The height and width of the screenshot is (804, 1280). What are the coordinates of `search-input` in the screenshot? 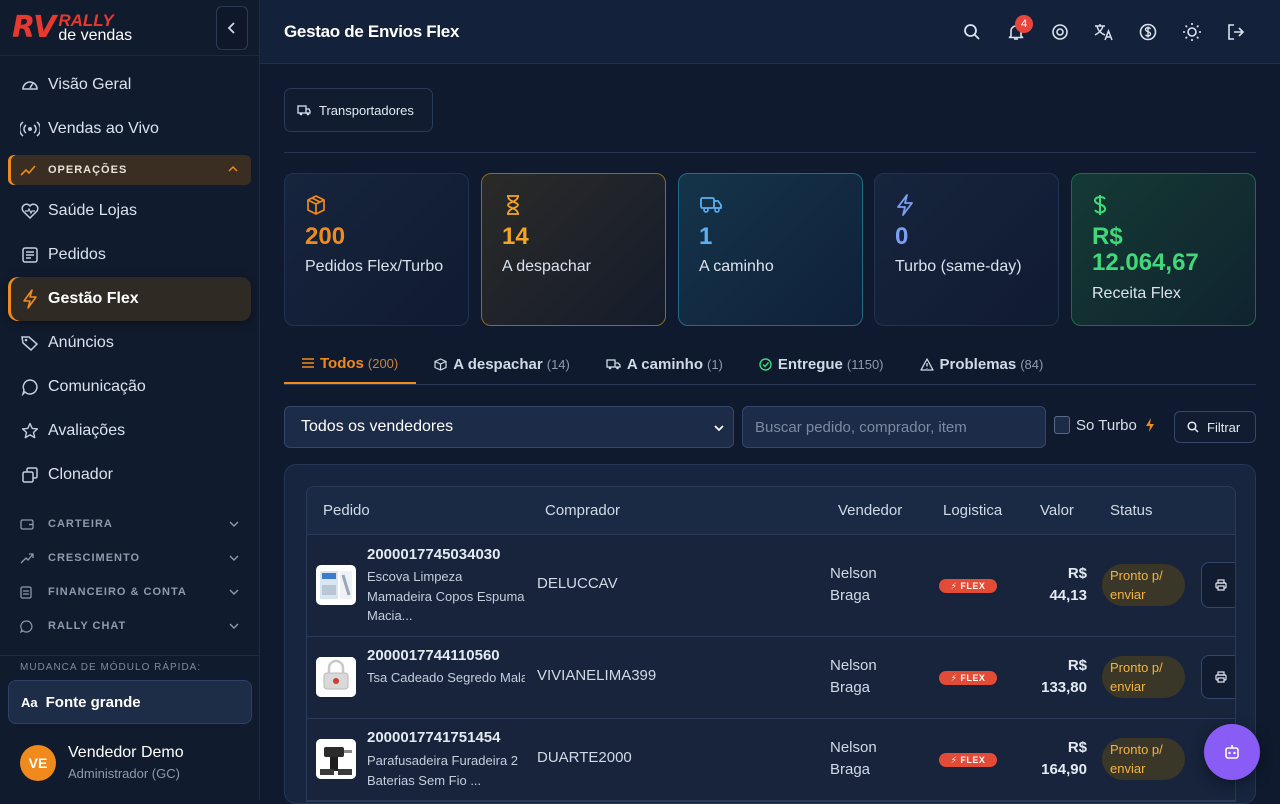 It's located at (894, 427).